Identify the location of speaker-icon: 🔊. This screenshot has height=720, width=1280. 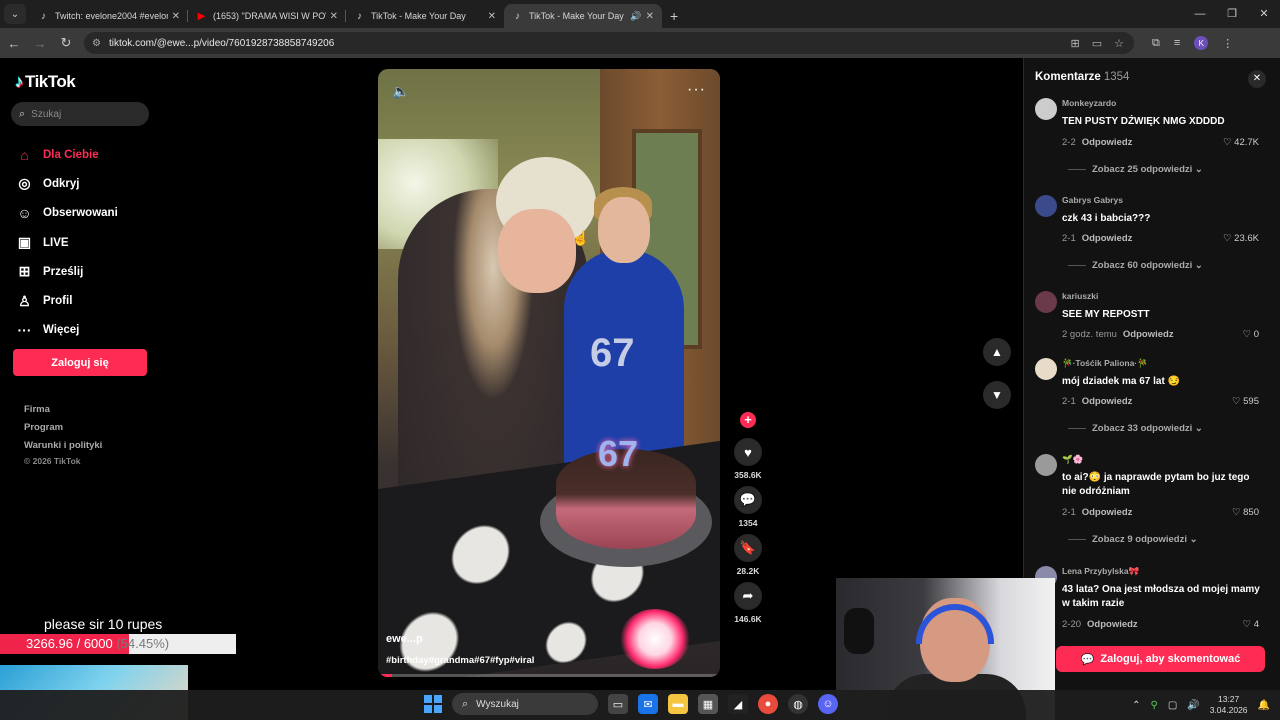
(635, 16).